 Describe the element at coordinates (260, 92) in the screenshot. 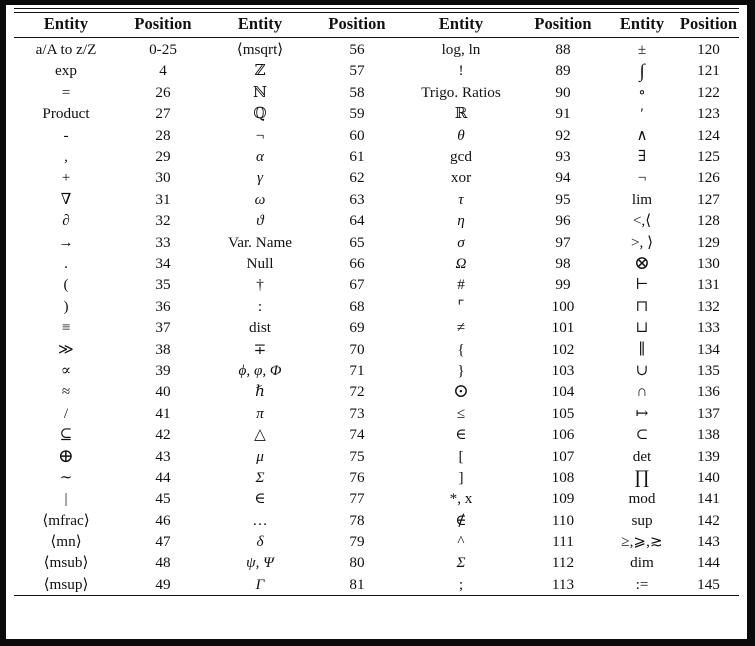

I see `entity-cell: ℕ` at that location.